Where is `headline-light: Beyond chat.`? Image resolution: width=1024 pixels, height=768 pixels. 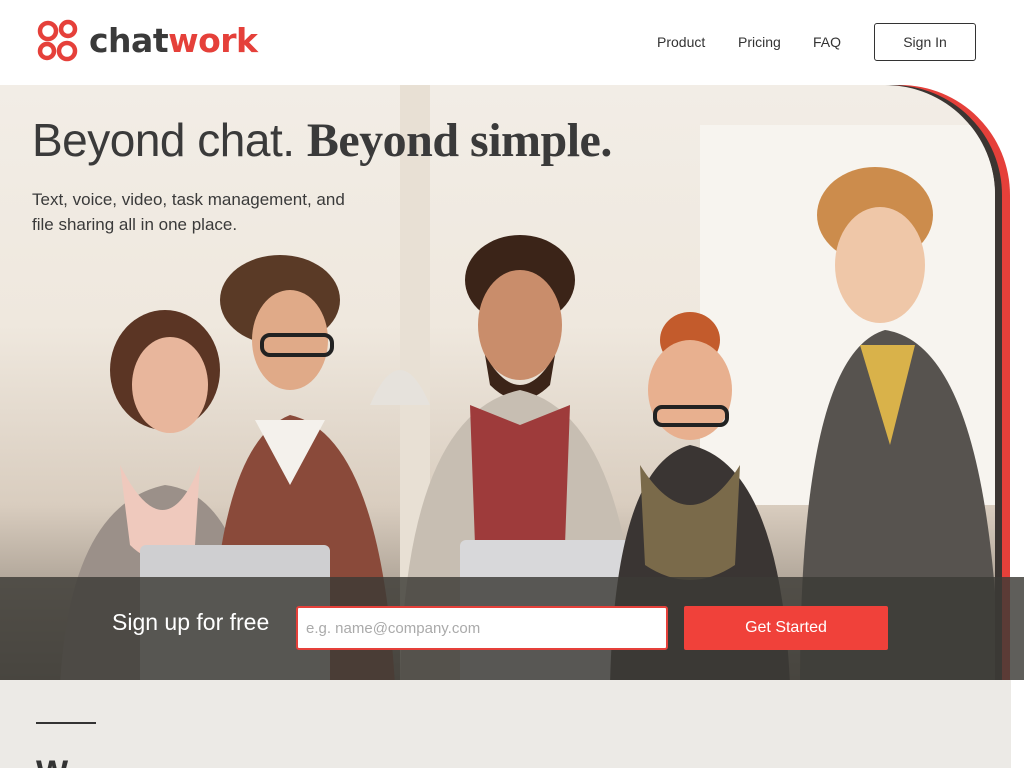
headline-light: Beyond chat. is located at coordinates (163, 140).